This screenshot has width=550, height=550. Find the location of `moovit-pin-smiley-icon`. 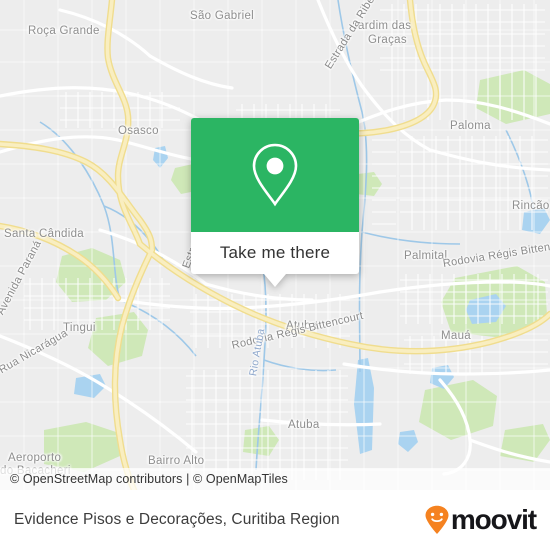

moovit-pin-smiley-icon is located at coordinates (437, 519).